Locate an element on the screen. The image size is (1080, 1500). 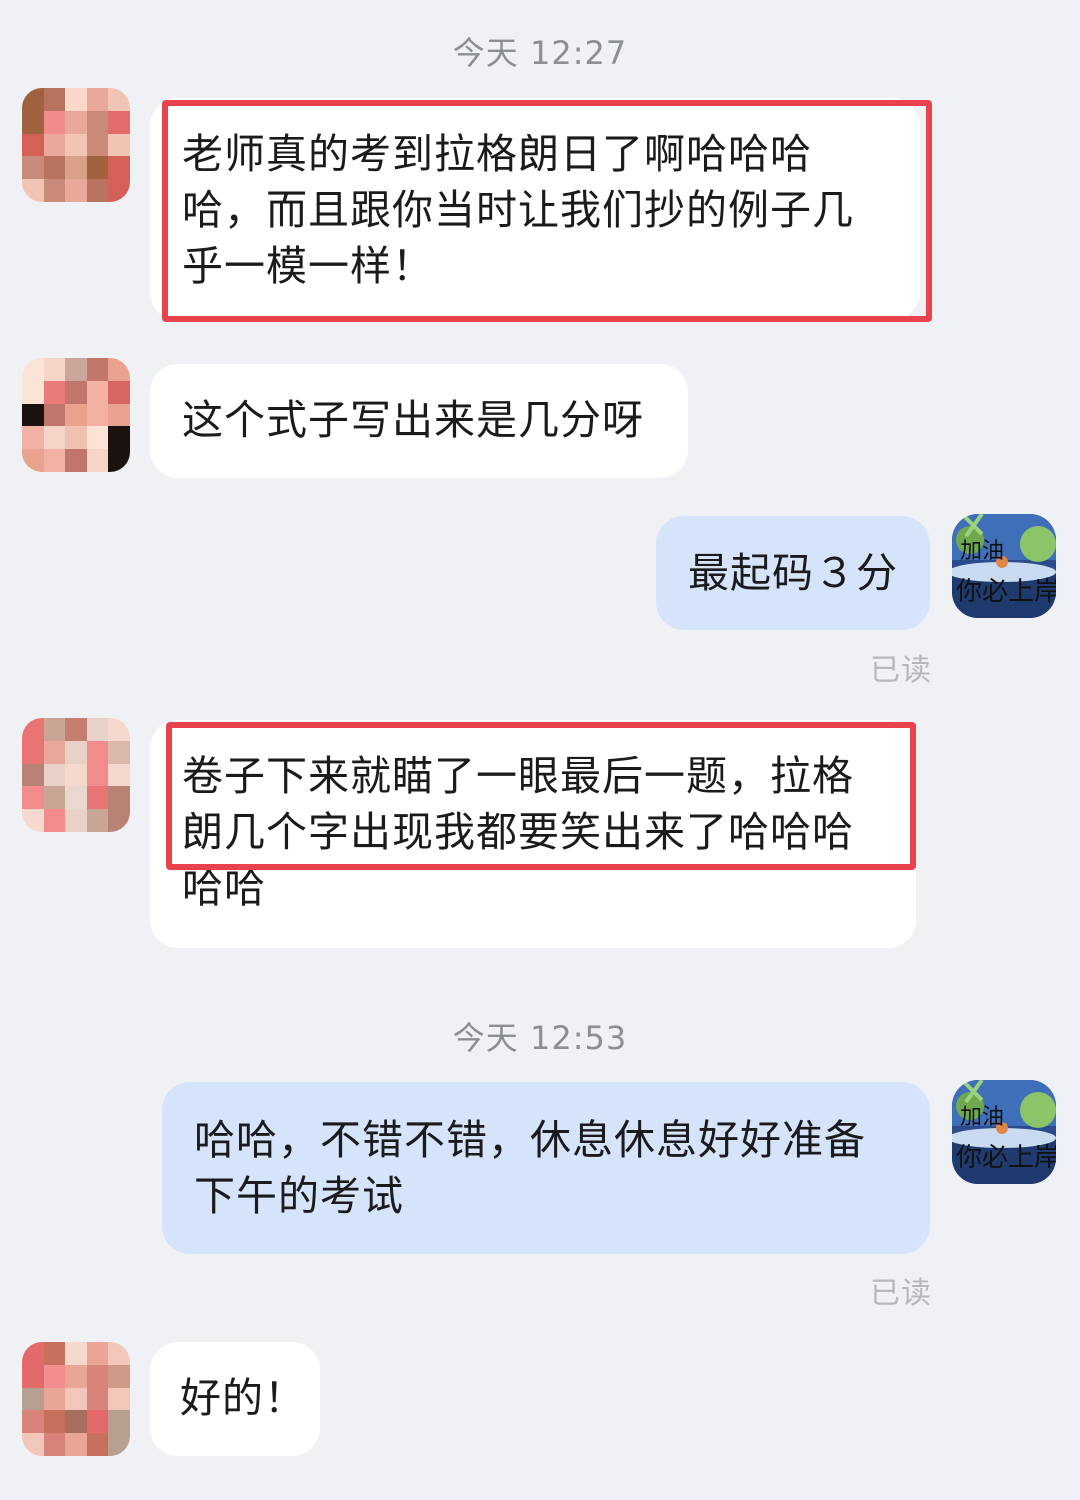
dragonfly-avatar-image: 加油 你必上岸 is located at coordinates (1004, 1132).